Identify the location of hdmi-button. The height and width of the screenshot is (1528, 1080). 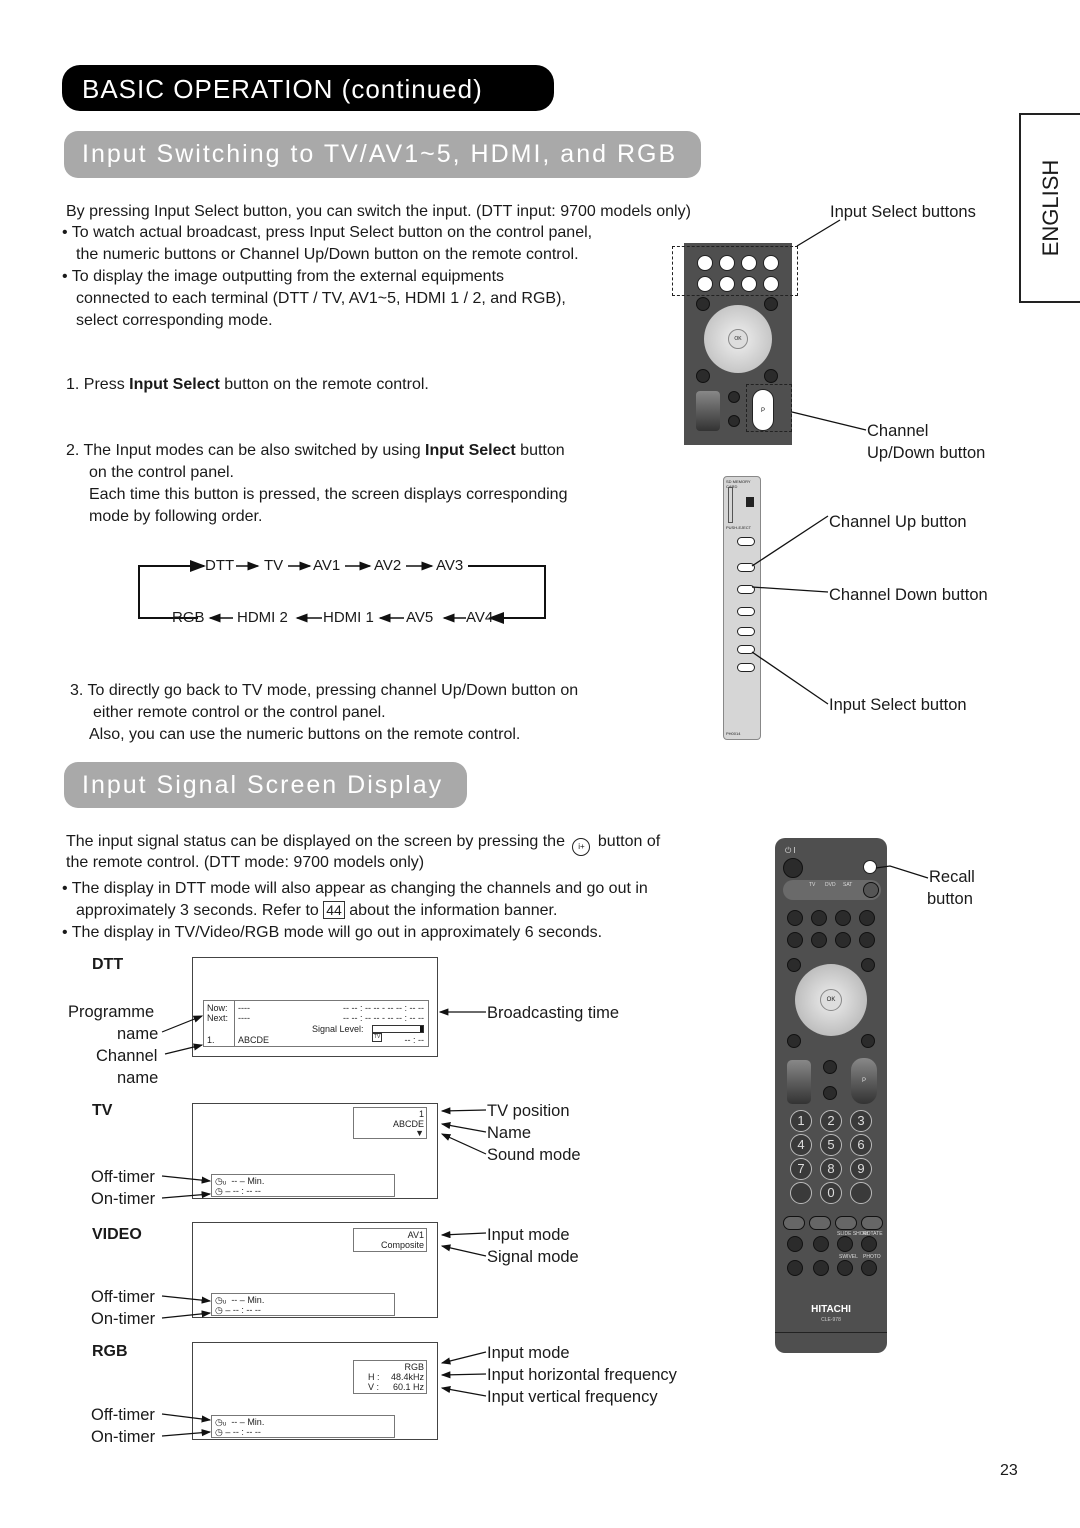
(843, 940).